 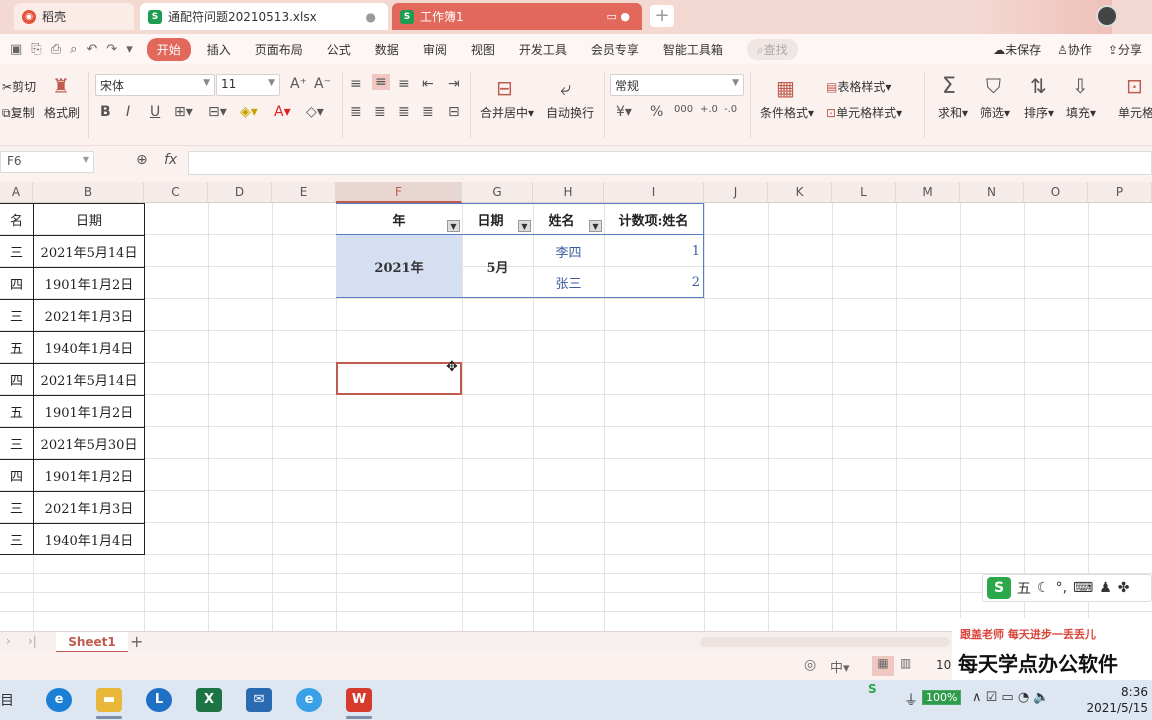 I want to click on eye-icon: ◎, so click(x=810, y=665).